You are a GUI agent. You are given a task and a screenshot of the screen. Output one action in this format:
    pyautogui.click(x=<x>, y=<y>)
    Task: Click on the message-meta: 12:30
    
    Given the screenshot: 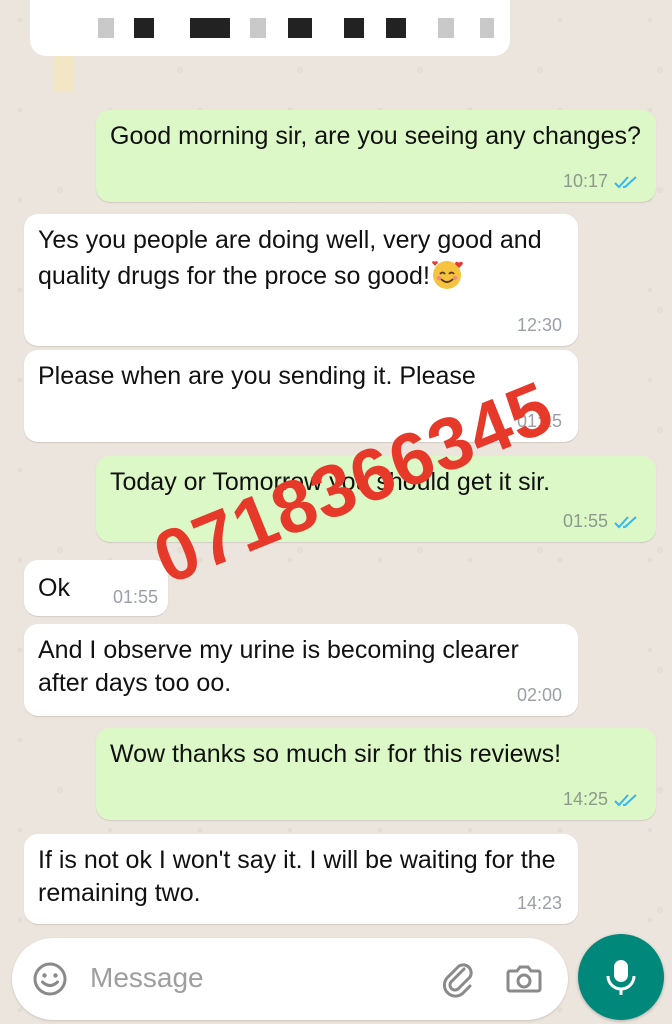 What is the action you would take?
    pyautogui.click(x=539, y=325)
    